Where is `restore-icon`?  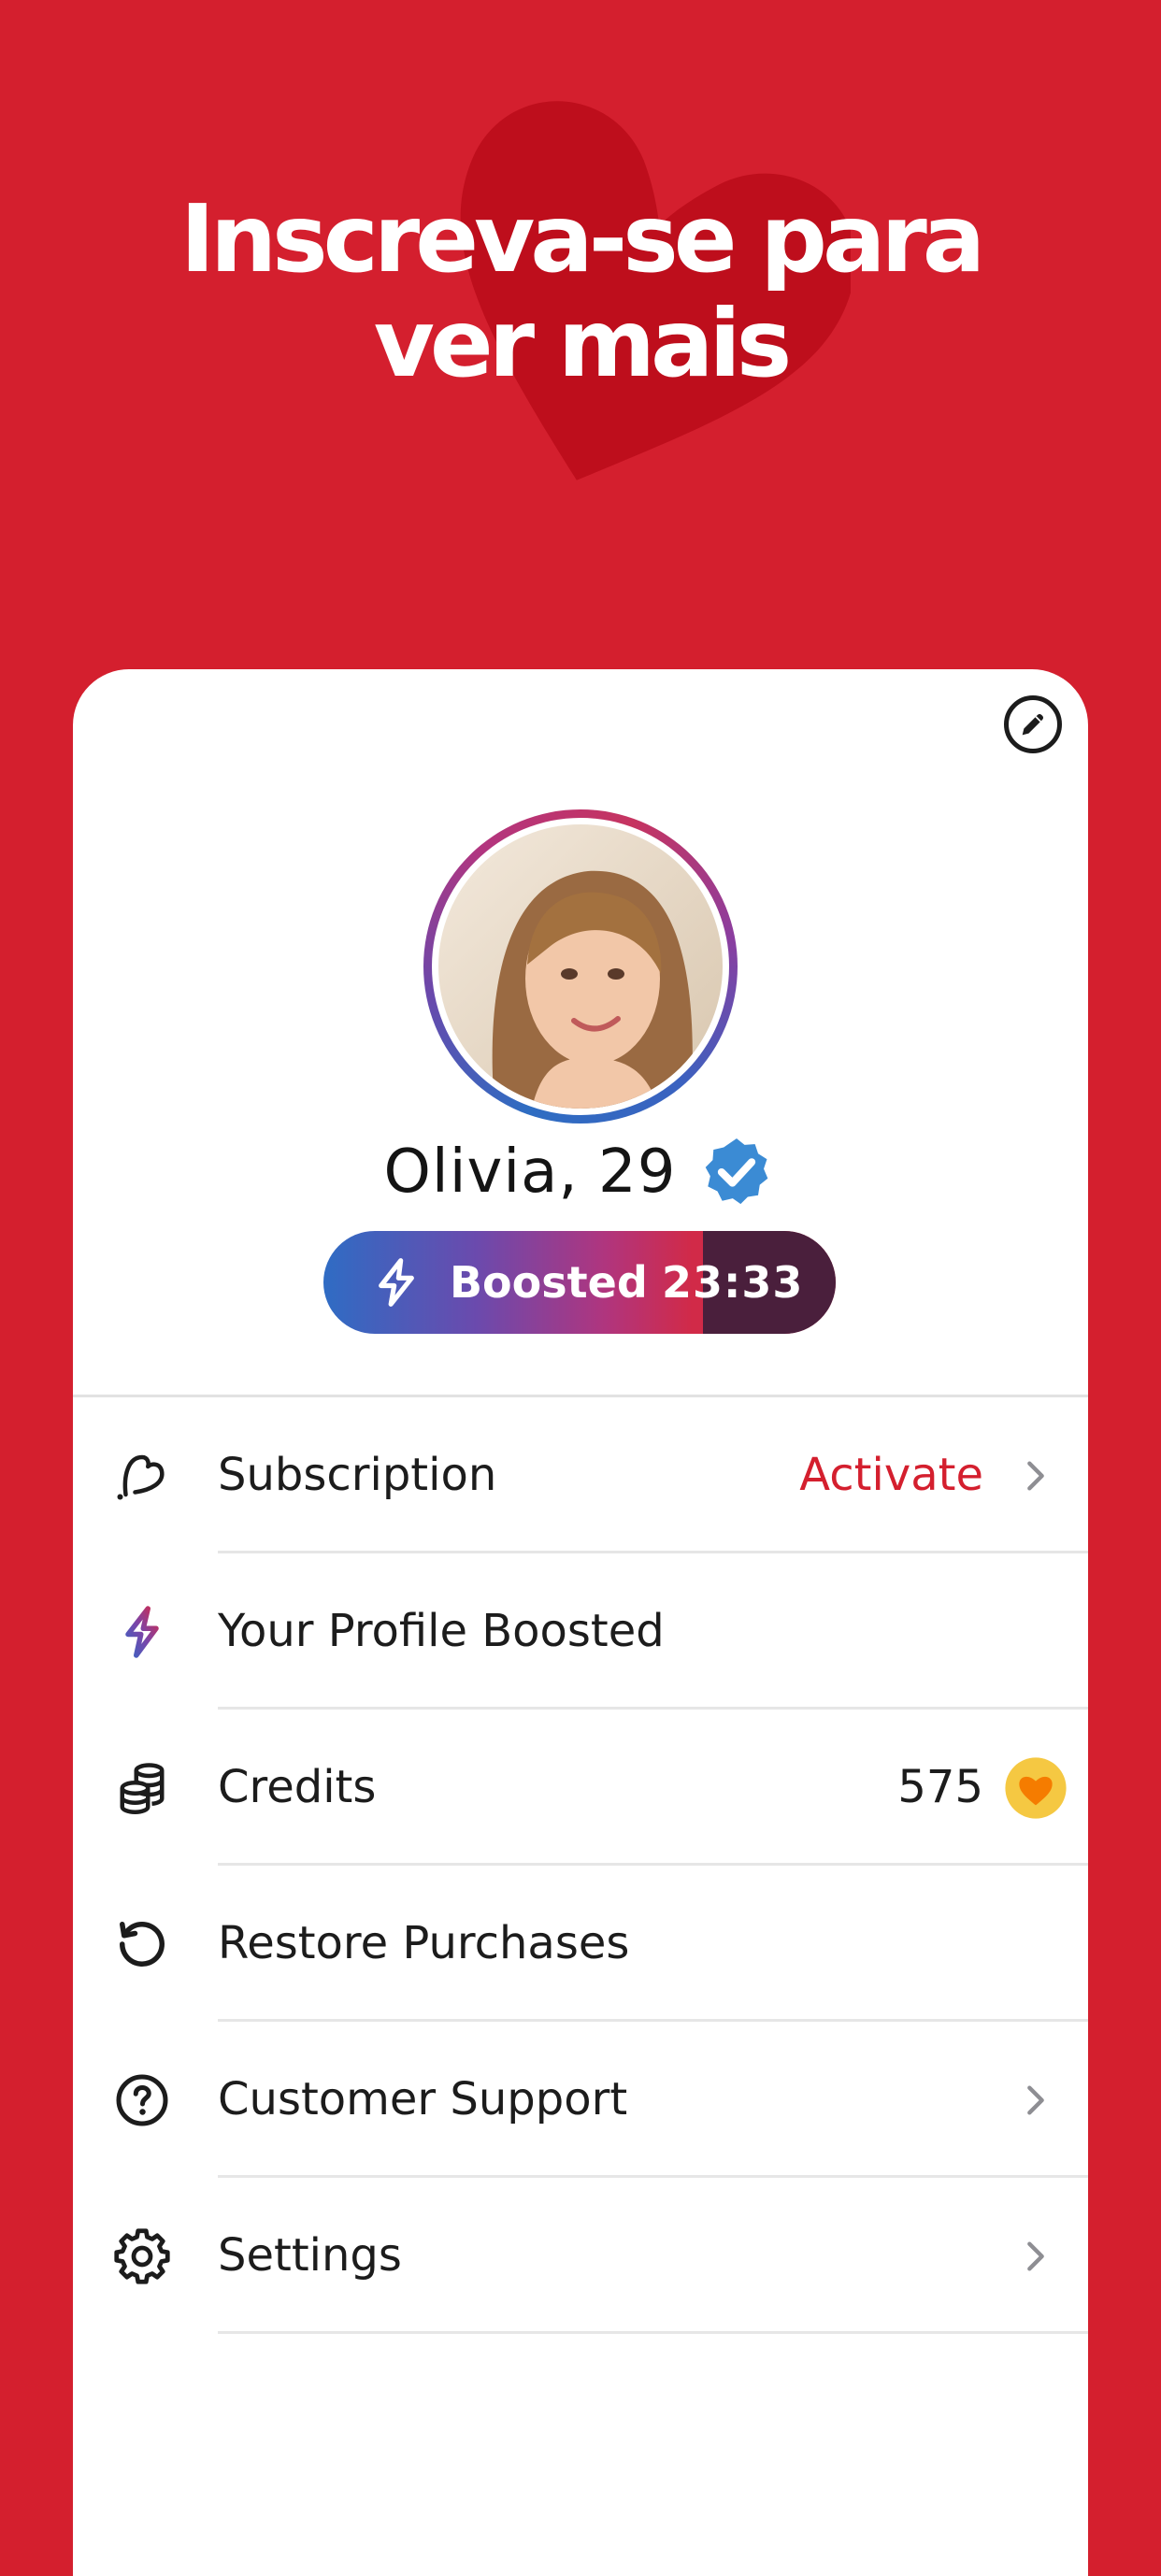 restore-icon is located at coordinates (142, 1945).